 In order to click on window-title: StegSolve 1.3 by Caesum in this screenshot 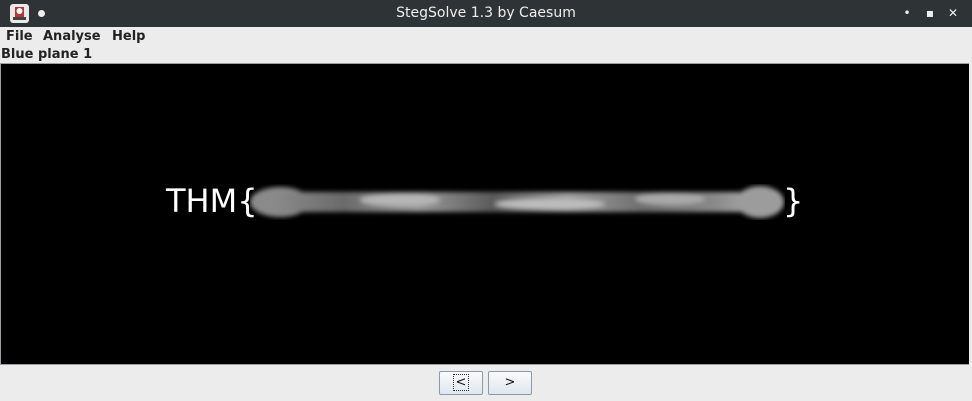, I will do `click(486, 13)`.